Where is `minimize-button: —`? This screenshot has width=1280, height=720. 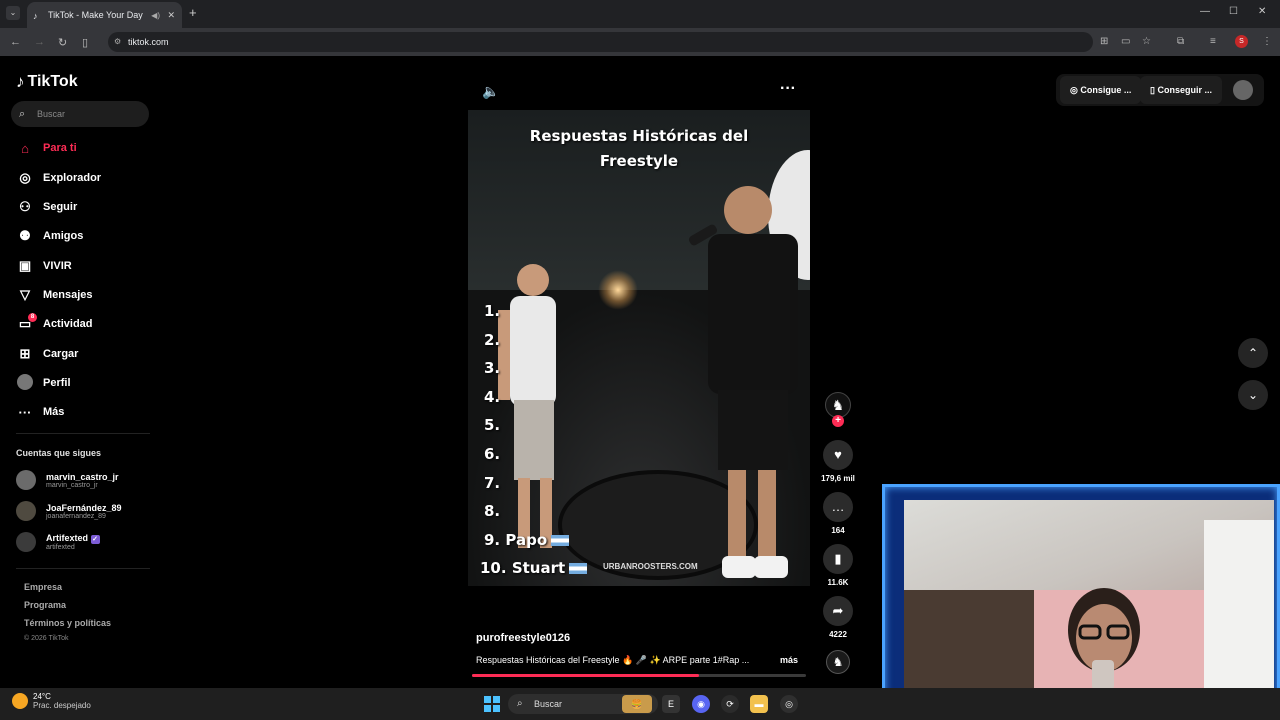
minimize-button: — is located at coordinates (1205, 11).